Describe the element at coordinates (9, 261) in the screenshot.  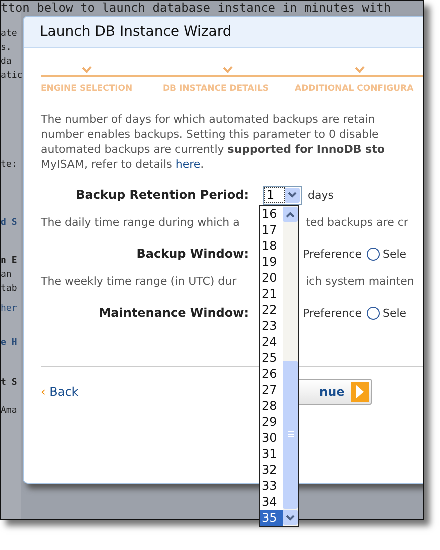
I see `page-text: n E` at that location.